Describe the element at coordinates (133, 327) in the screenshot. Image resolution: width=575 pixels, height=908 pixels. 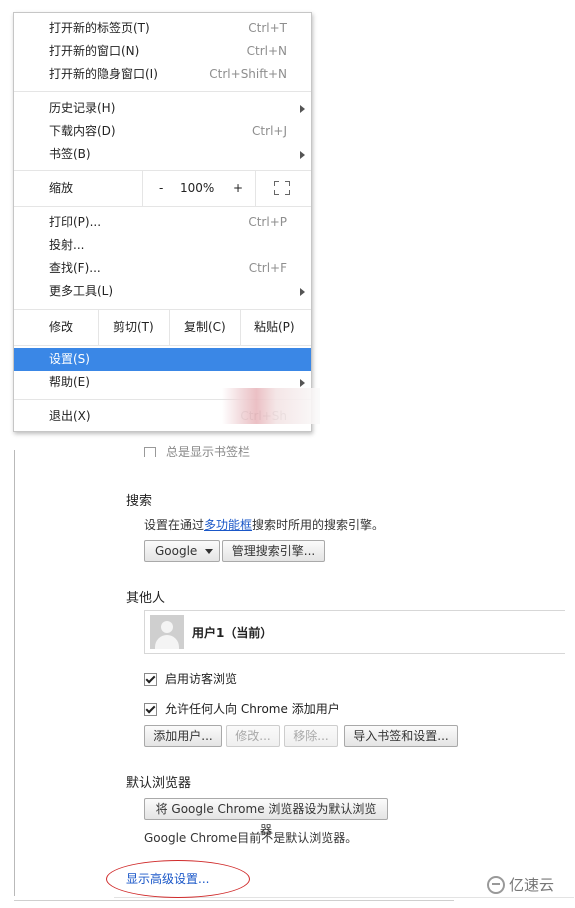
I see `cut-button: 剪切(T)` at that location.